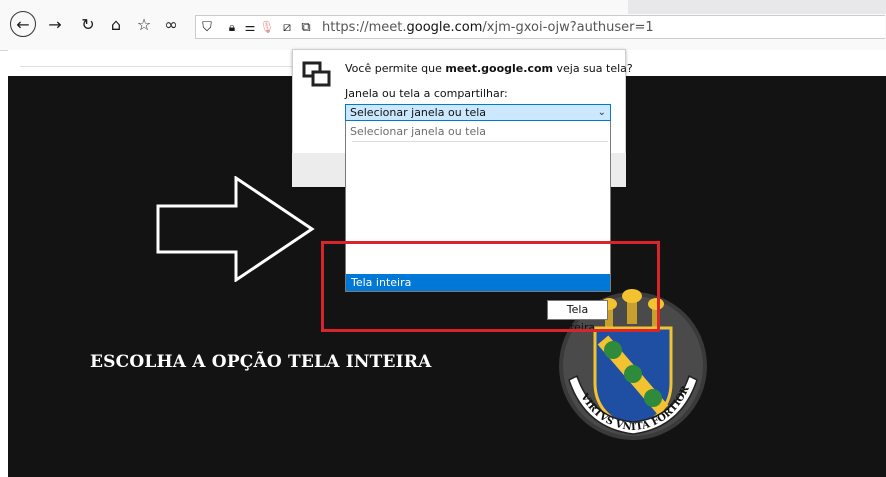  I want to click on home-icon: ⌂, so click(116, 24).